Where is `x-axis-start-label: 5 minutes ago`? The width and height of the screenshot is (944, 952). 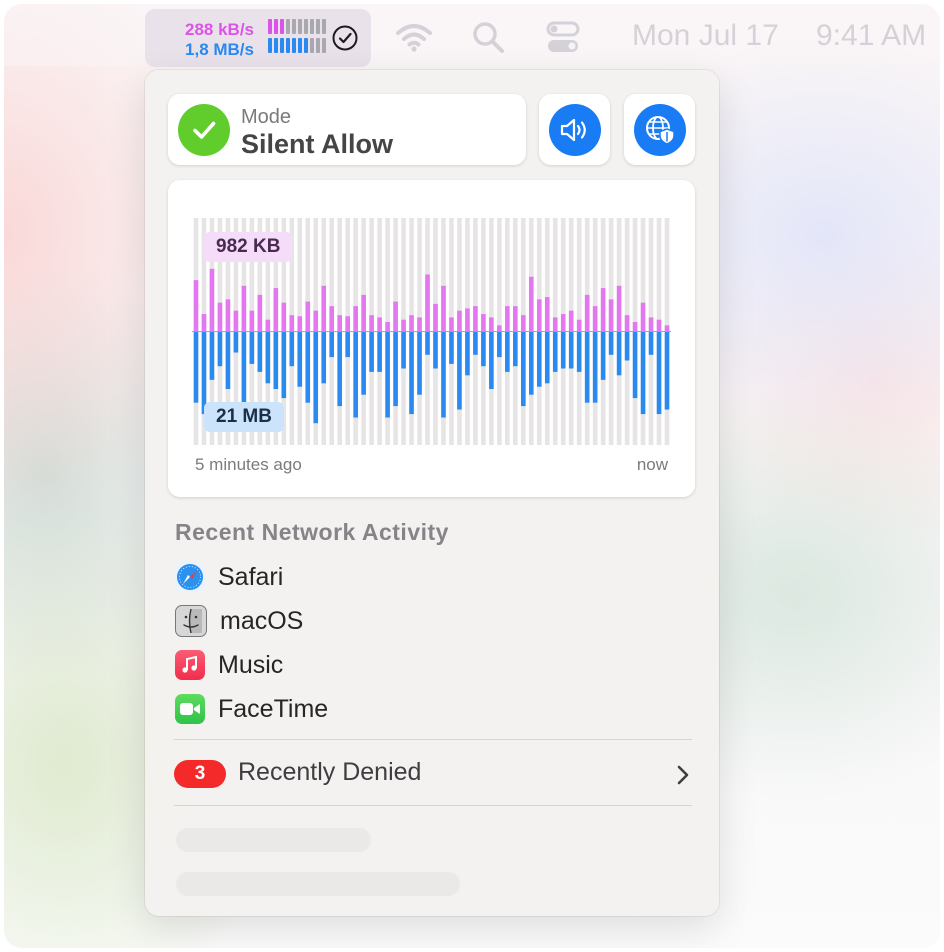 x-axis-start-label: 5 minutes ago is located at coordinates (248, 464).